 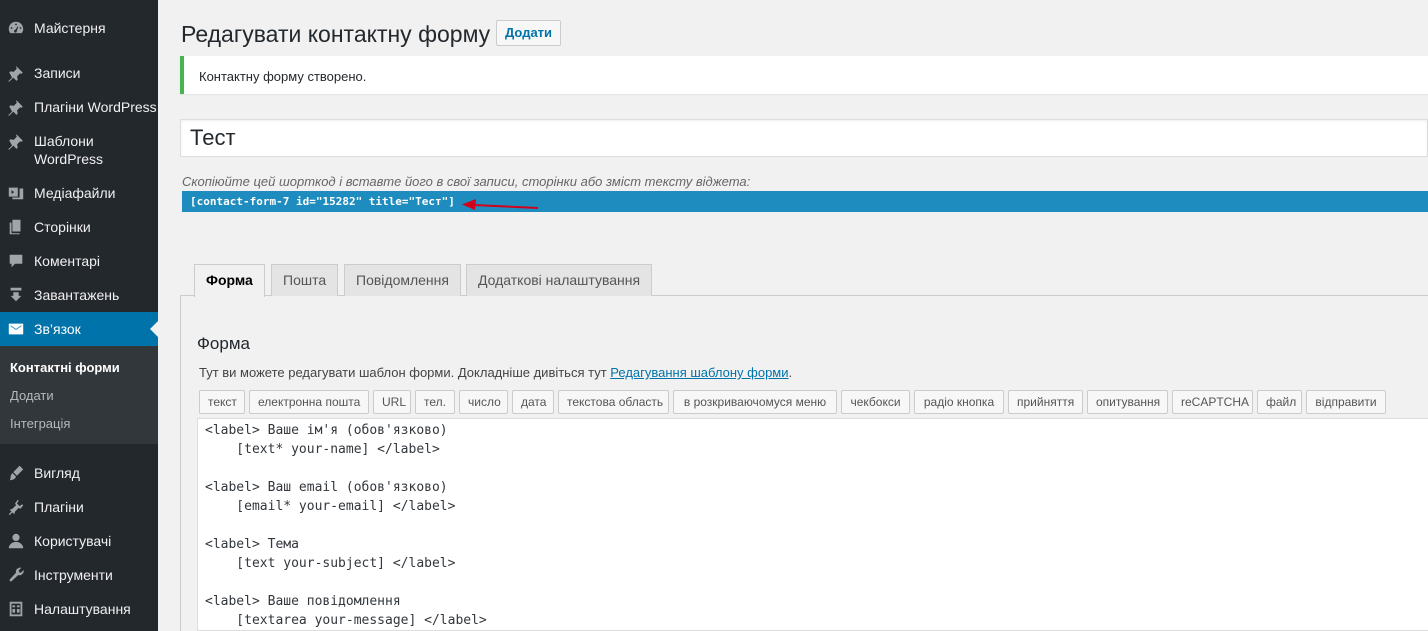 I want to click on editor-line: [email* your-email] </label>, so click(x=330, y=506).